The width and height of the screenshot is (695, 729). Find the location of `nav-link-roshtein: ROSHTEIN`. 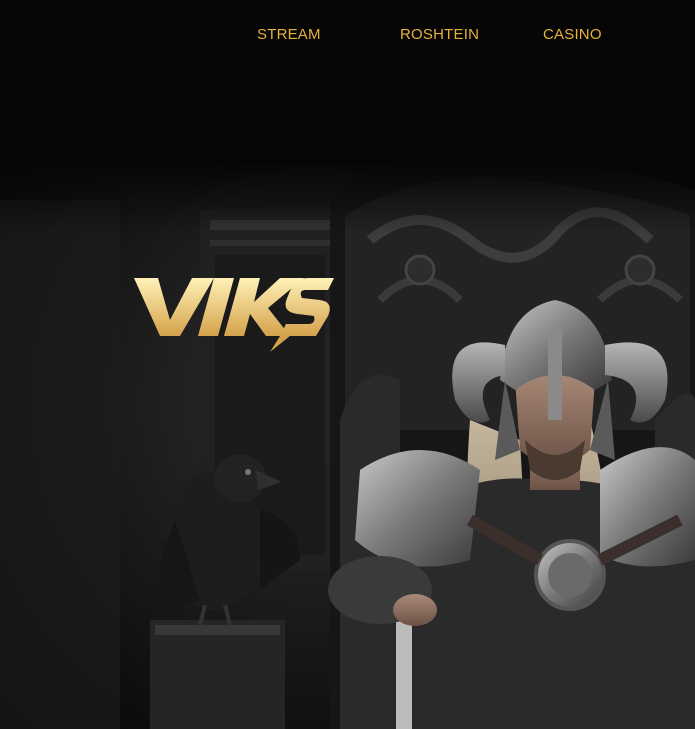

nav-link-roshtein: ROSHTEIN is located at coordinates (439, 34).